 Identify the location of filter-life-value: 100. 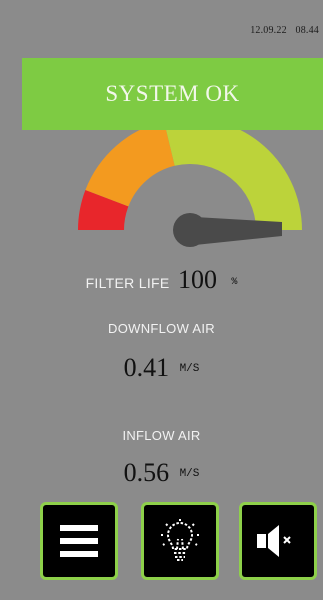
(197, 279).